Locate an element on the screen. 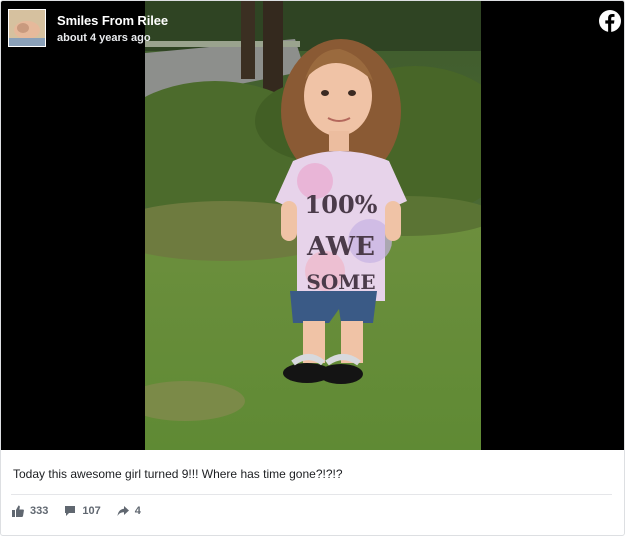 The image size is (625, 536). like-count: 333 is located at coordinates (30, 511).